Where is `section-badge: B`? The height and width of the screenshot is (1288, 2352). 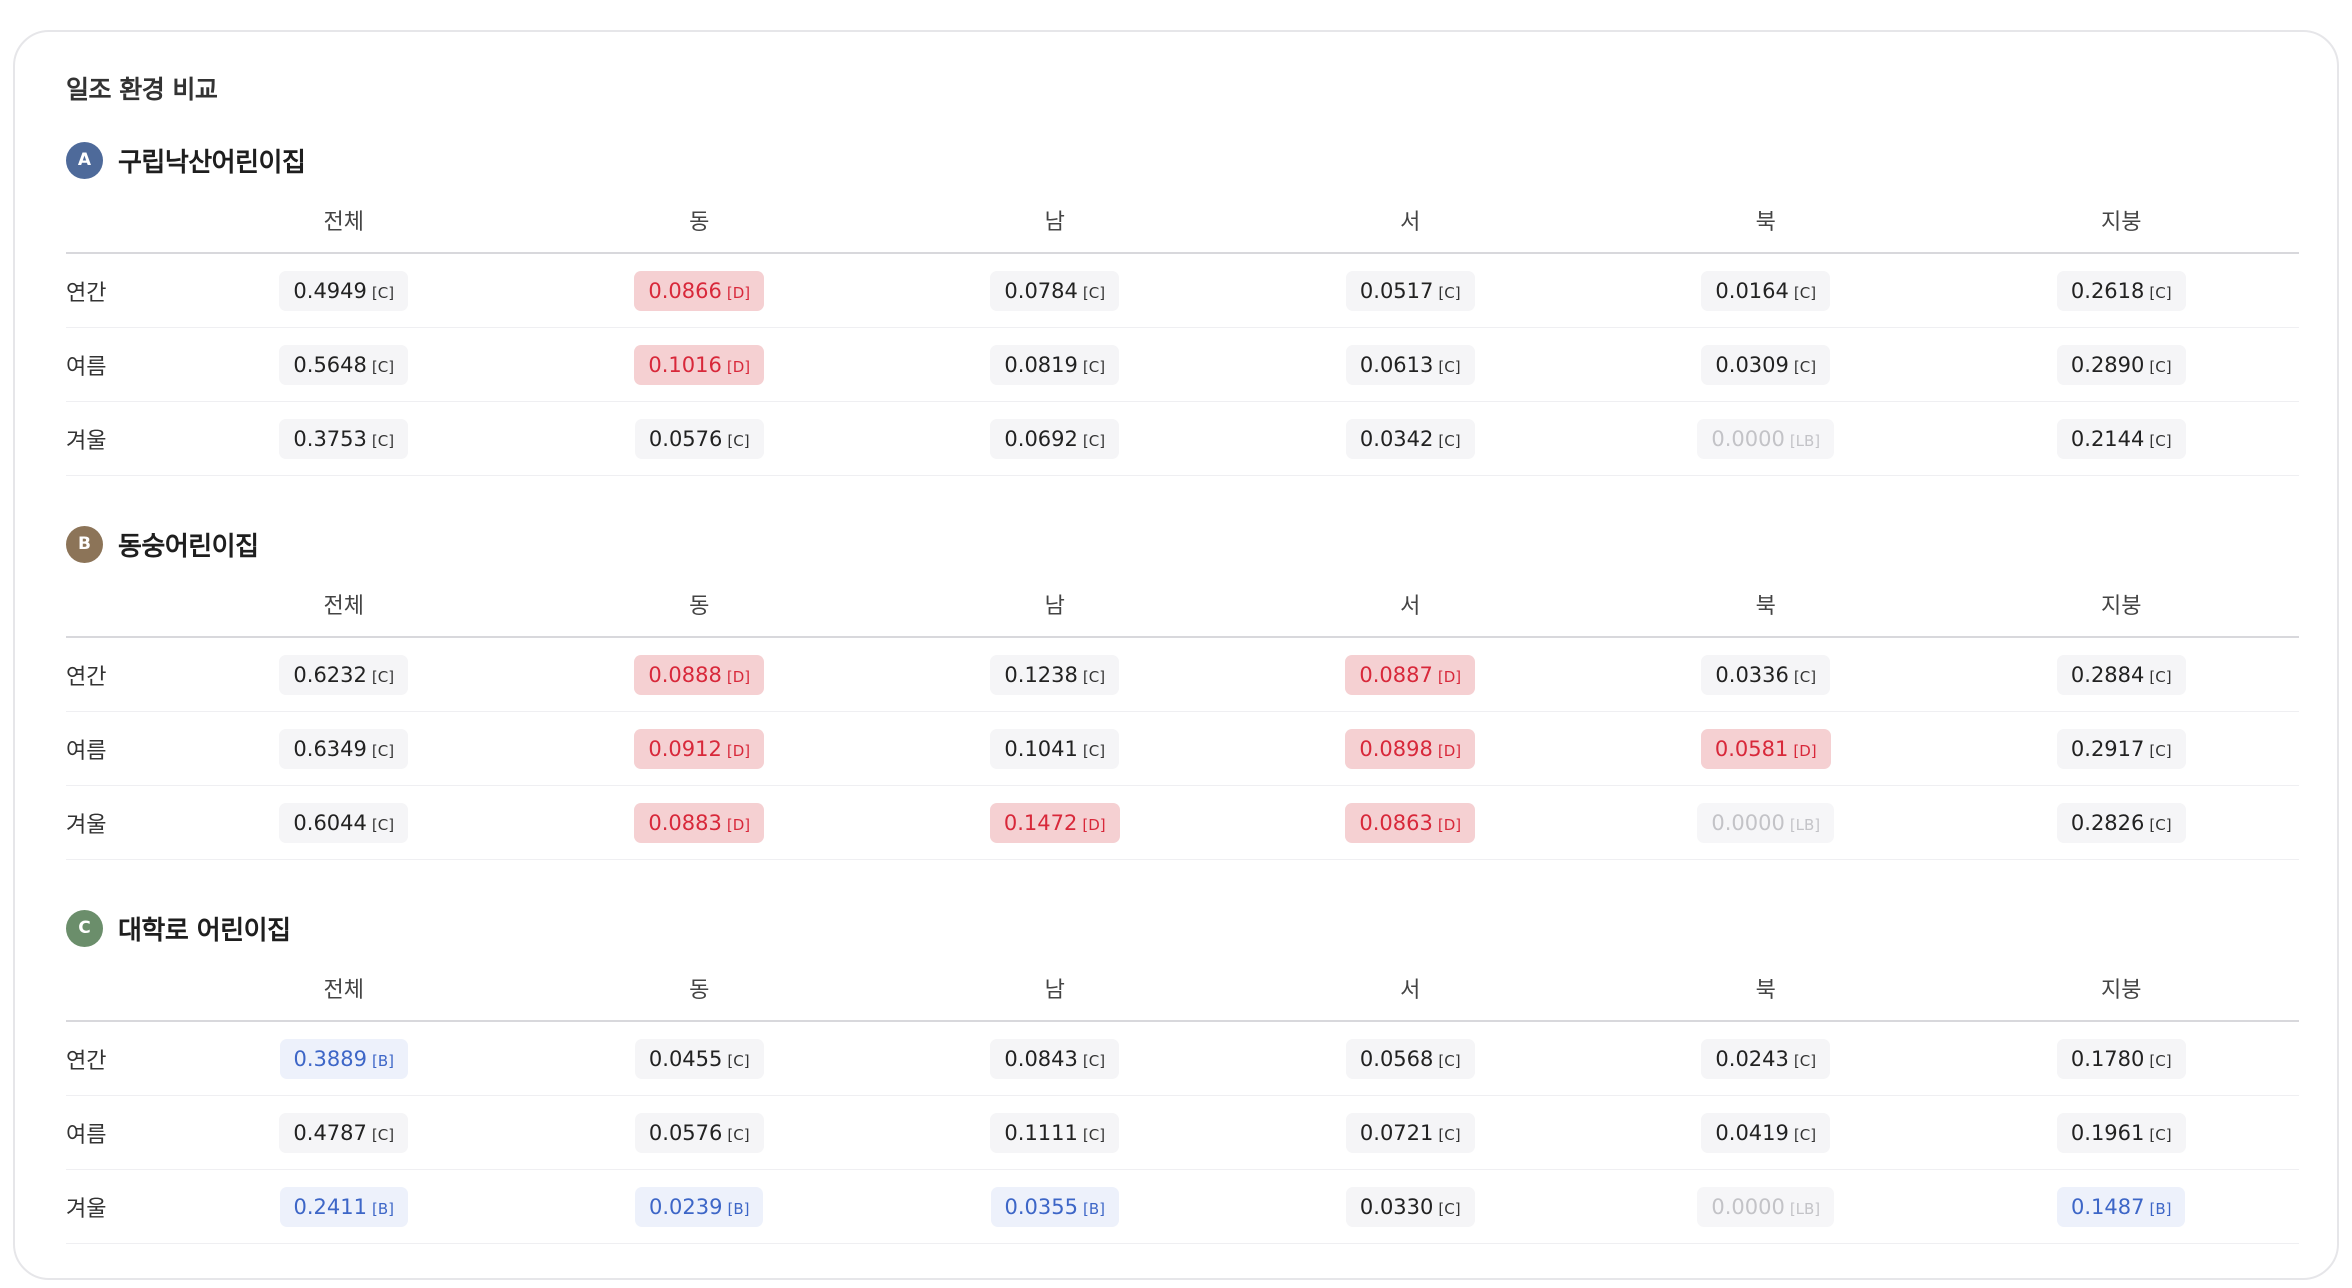 section-badge: B is located at coordinates (84, 544).